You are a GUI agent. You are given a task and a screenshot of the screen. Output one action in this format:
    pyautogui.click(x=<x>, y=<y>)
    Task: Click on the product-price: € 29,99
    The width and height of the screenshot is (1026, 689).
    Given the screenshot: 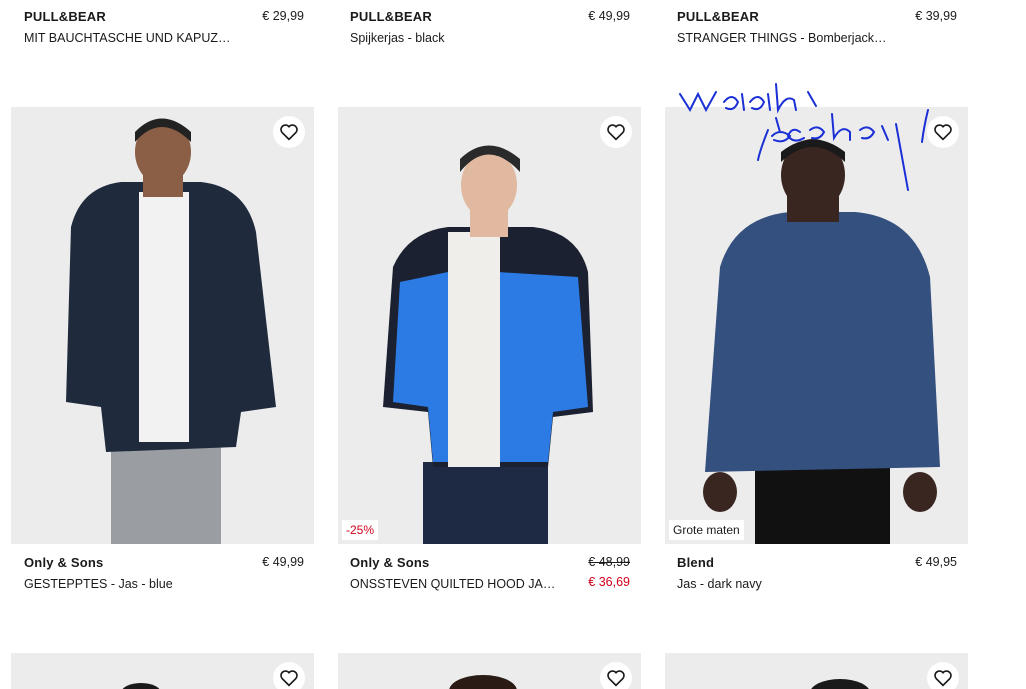 What is the action you would take?
    pyautogui.click(x=283, y=16)
    